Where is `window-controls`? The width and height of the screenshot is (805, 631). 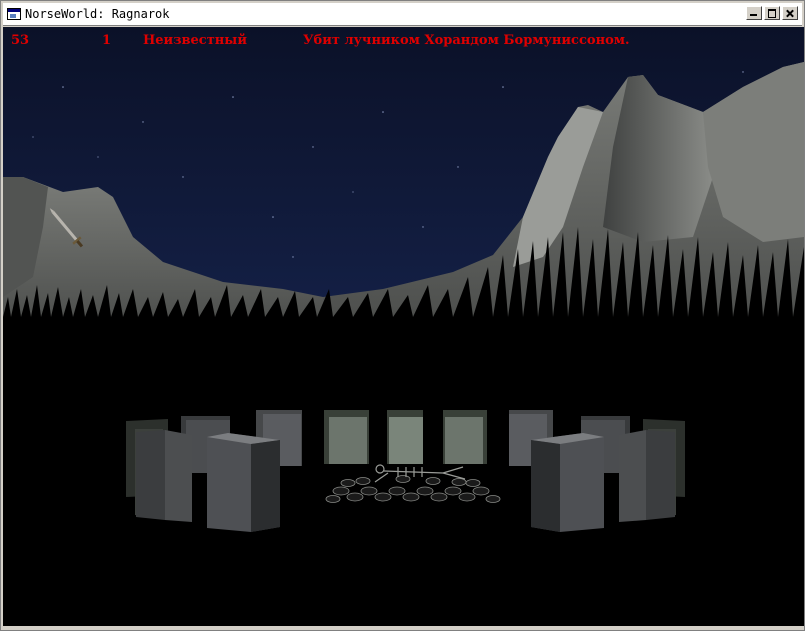
window-controls is located at coordinates (772, 13).